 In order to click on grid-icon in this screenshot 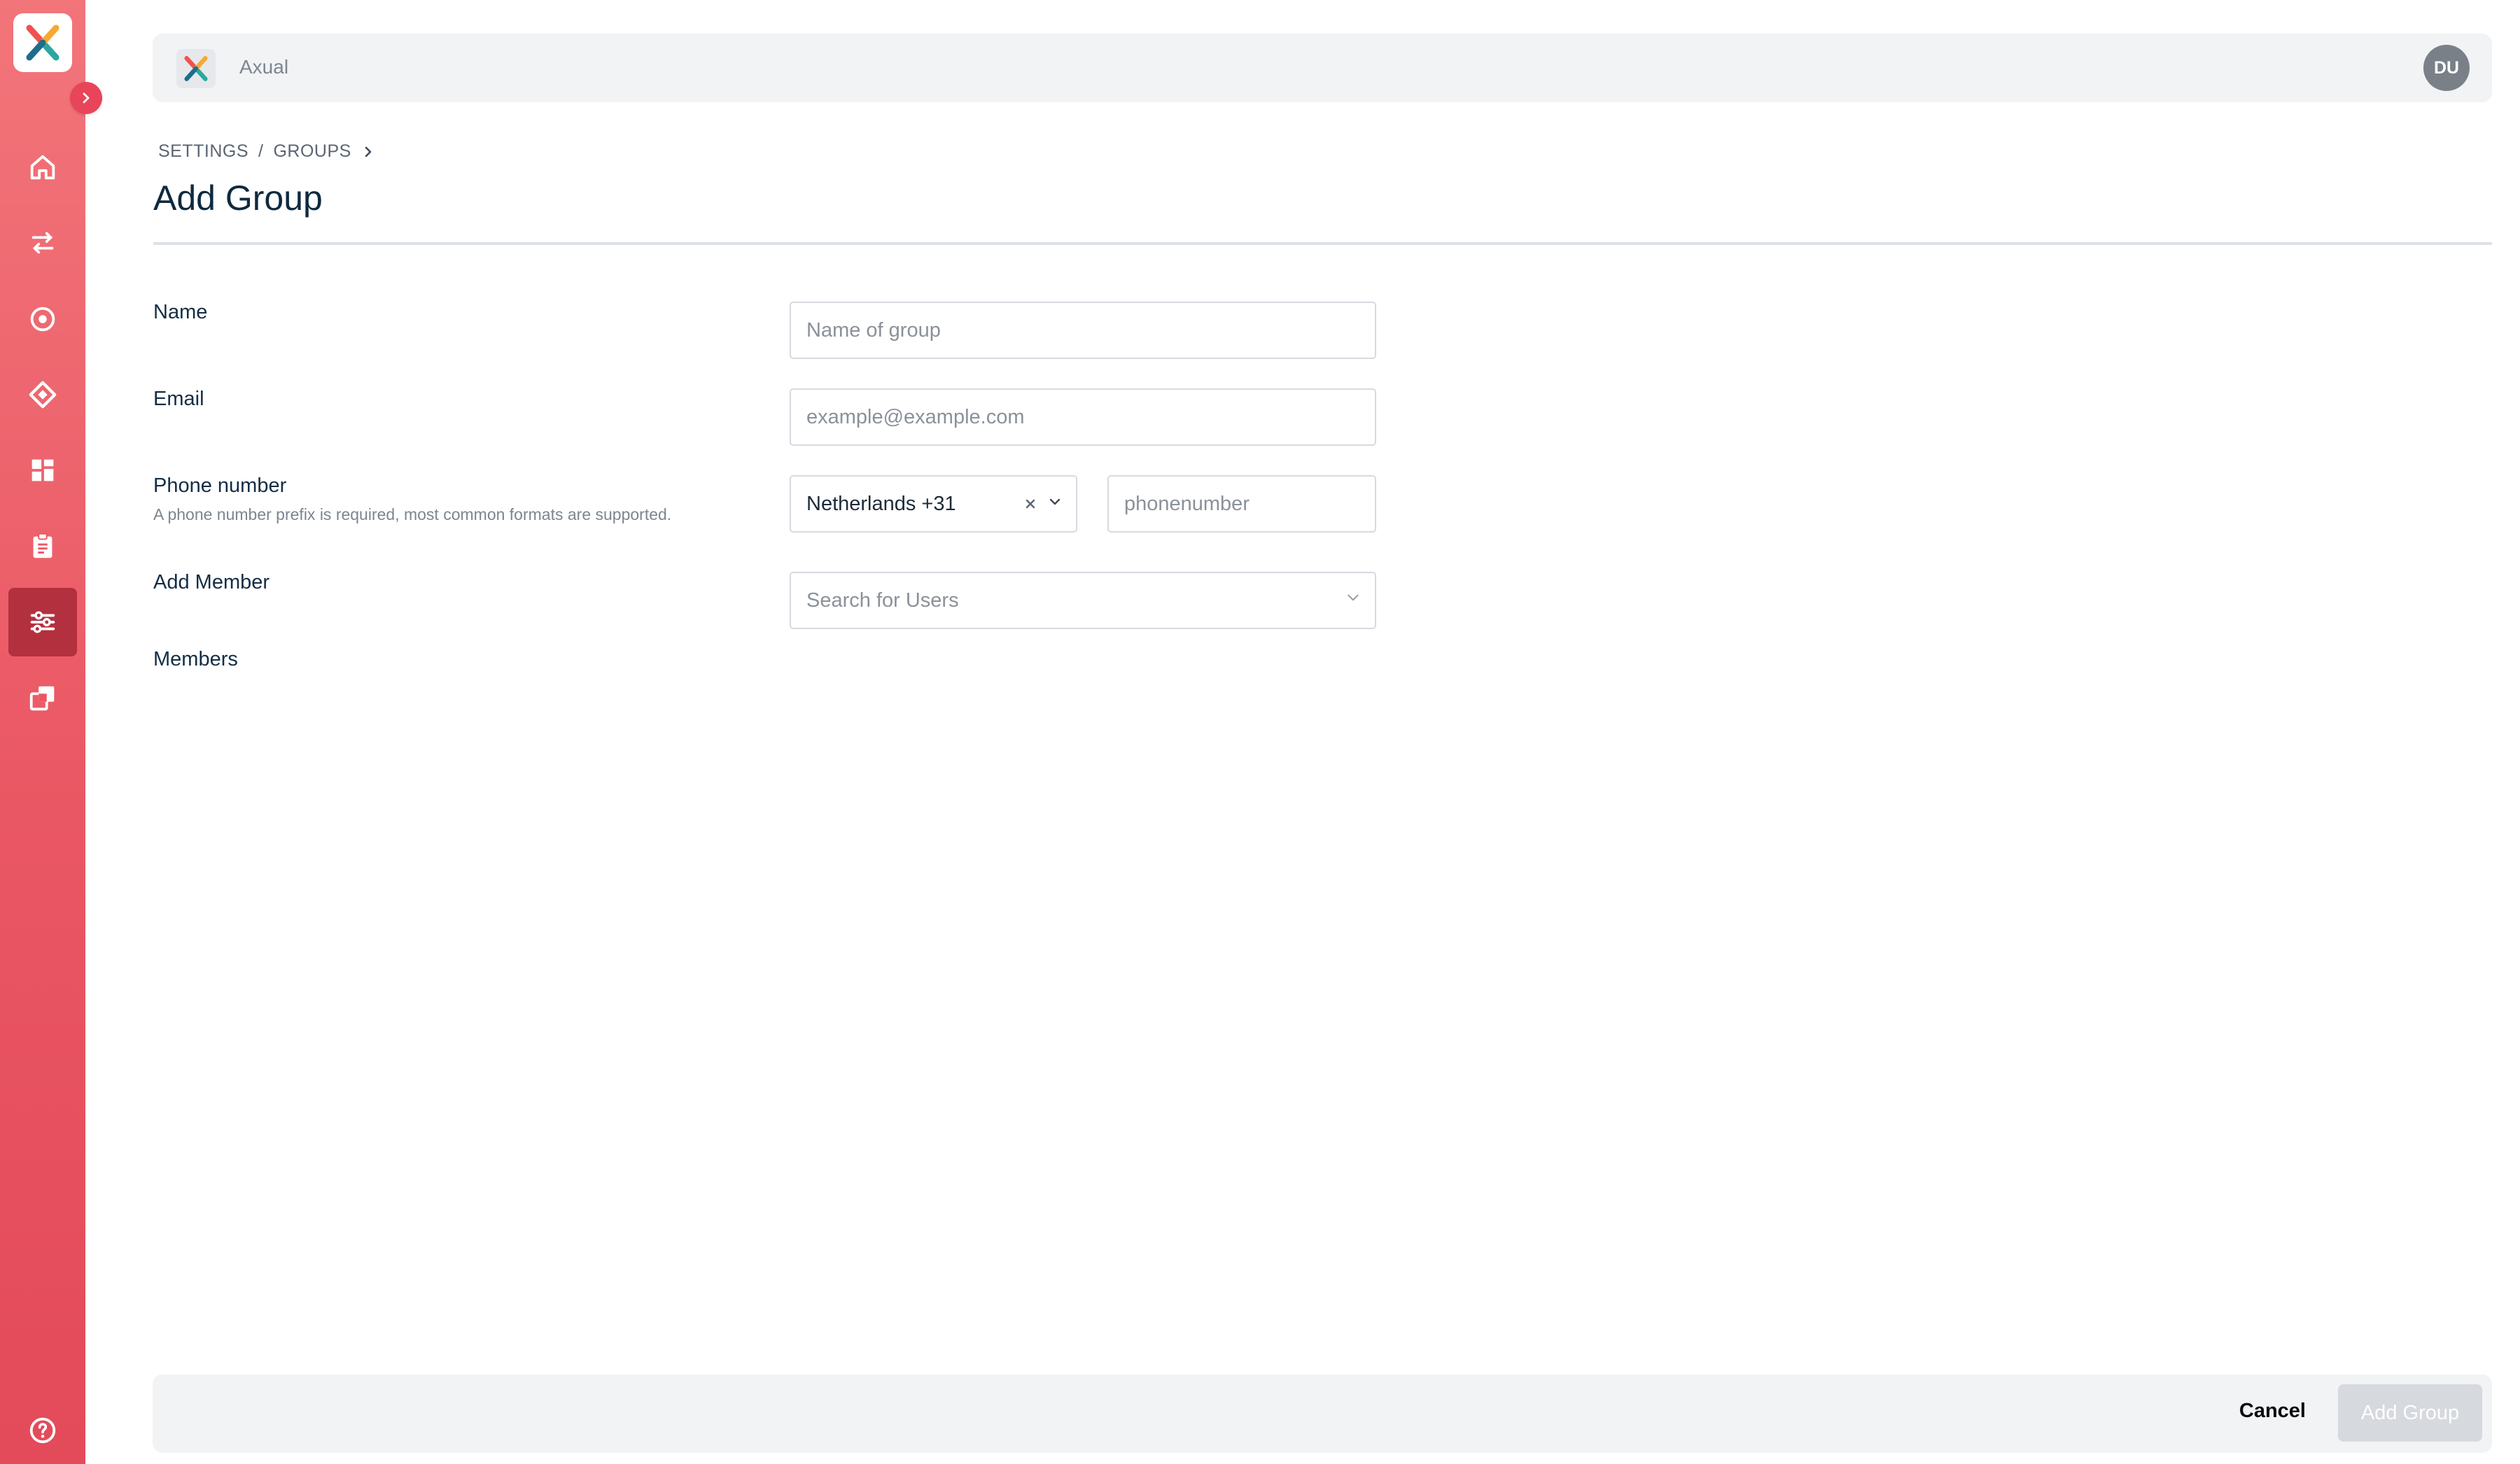, I will do `click(42, 470)`.